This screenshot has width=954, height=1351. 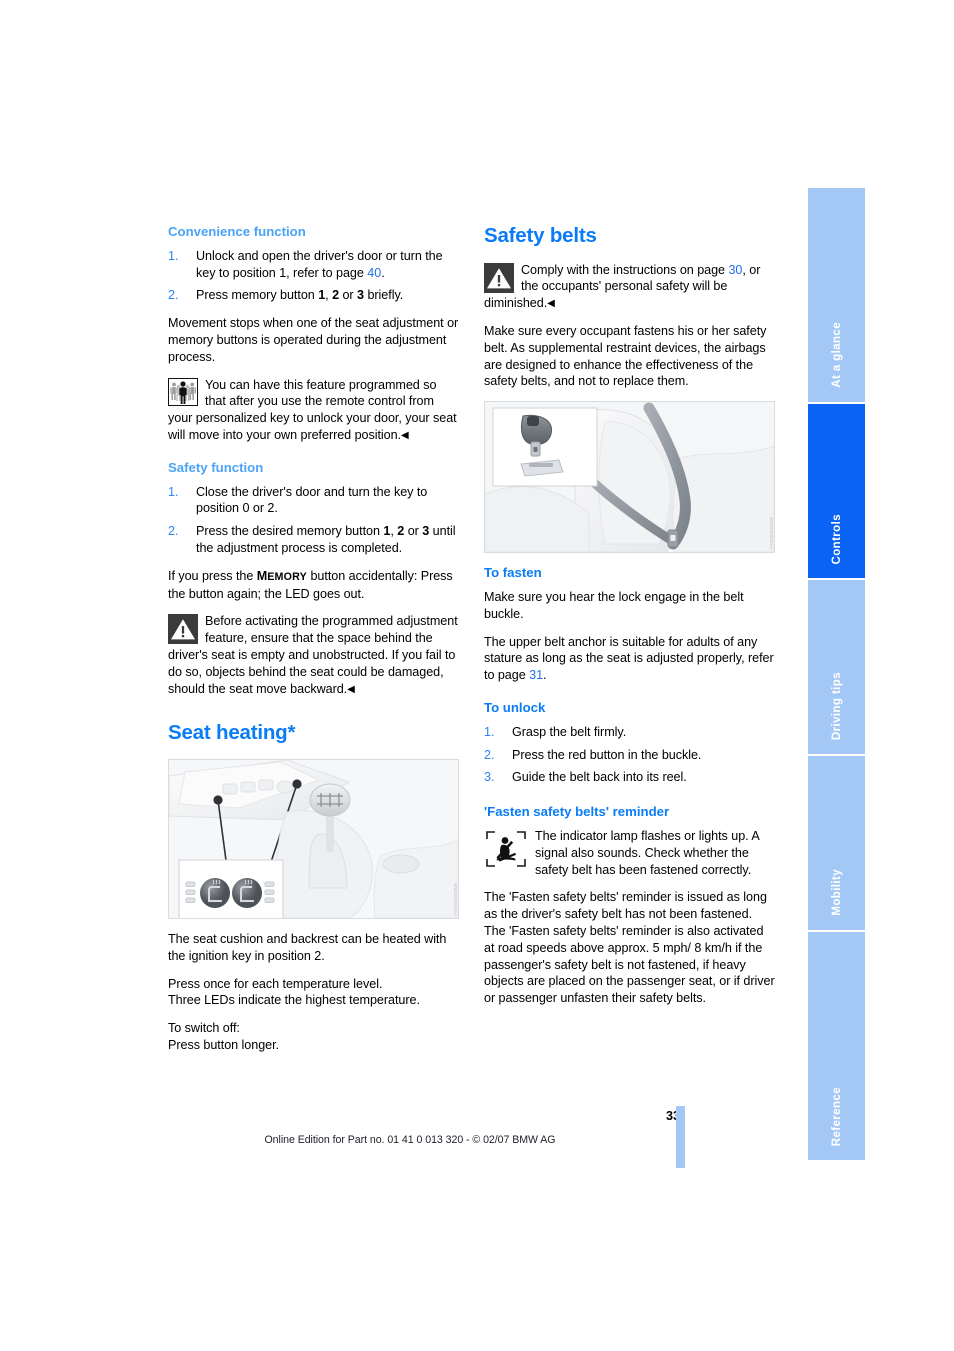 I want to click on step-text-tail: briefly., so click(x=384, y=295).